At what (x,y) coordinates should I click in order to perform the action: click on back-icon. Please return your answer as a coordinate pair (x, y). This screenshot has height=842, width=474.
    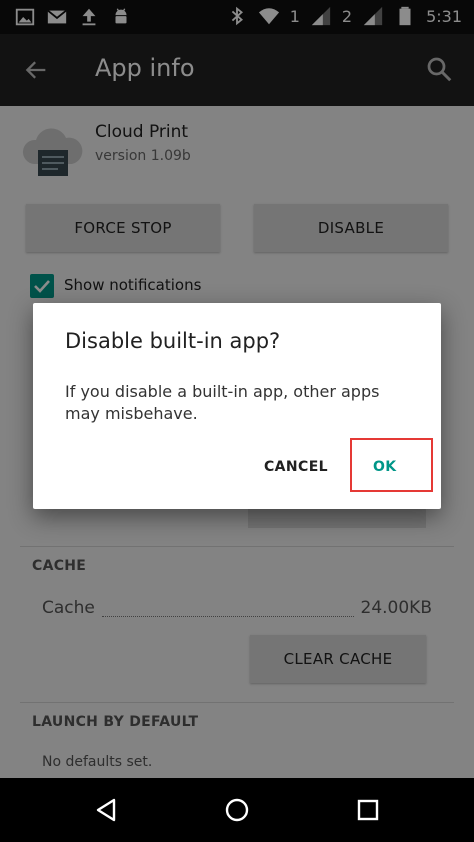
    Looking at the image, I should click on (106, 810).